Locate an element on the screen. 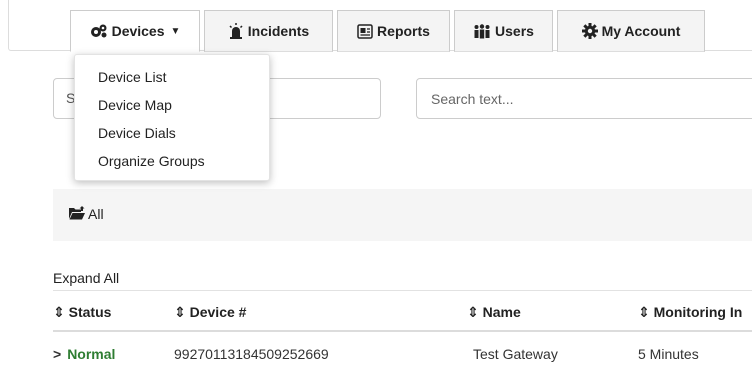 The width and height of the screenshot is (752, 375). group-breadcrumb-bar: All is located at coordinates (402, 215).